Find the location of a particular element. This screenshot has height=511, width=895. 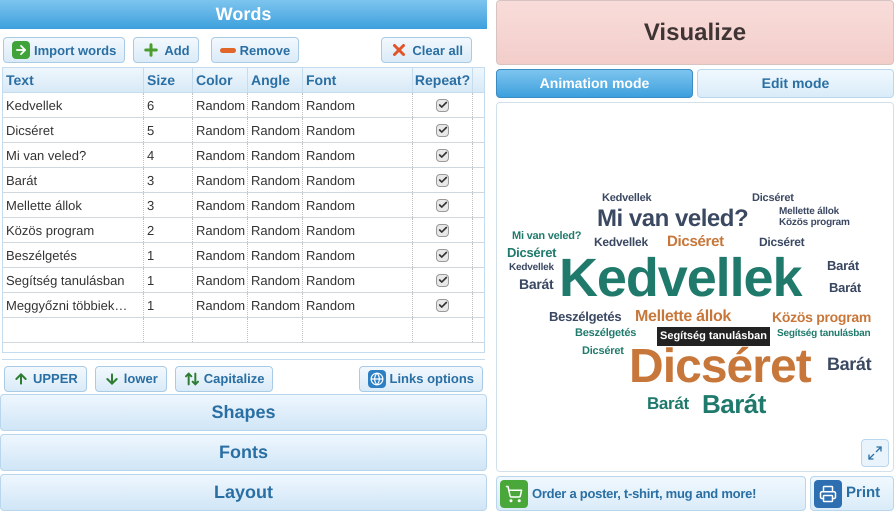

section-header: Layout is located at coordinates (243, 492).